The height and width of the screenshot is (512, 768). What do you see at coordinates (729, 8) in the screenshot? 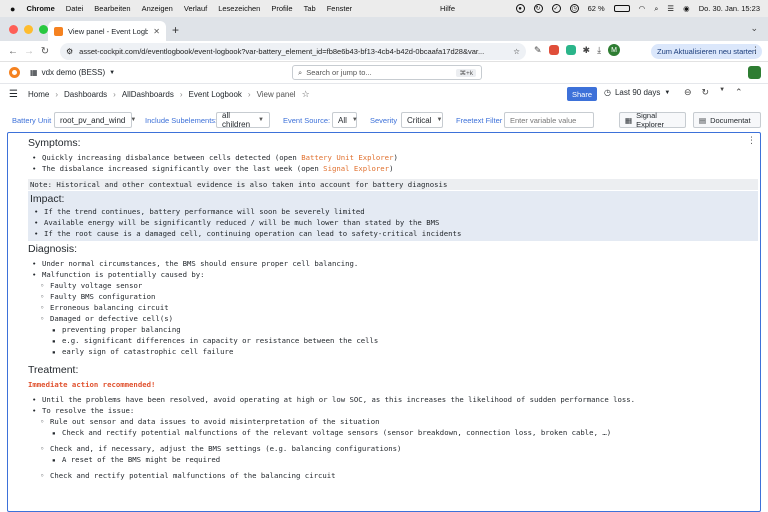
I see `menu-datetime: Do. 30. Jan. 15:23` at bounding box center [729, 8].